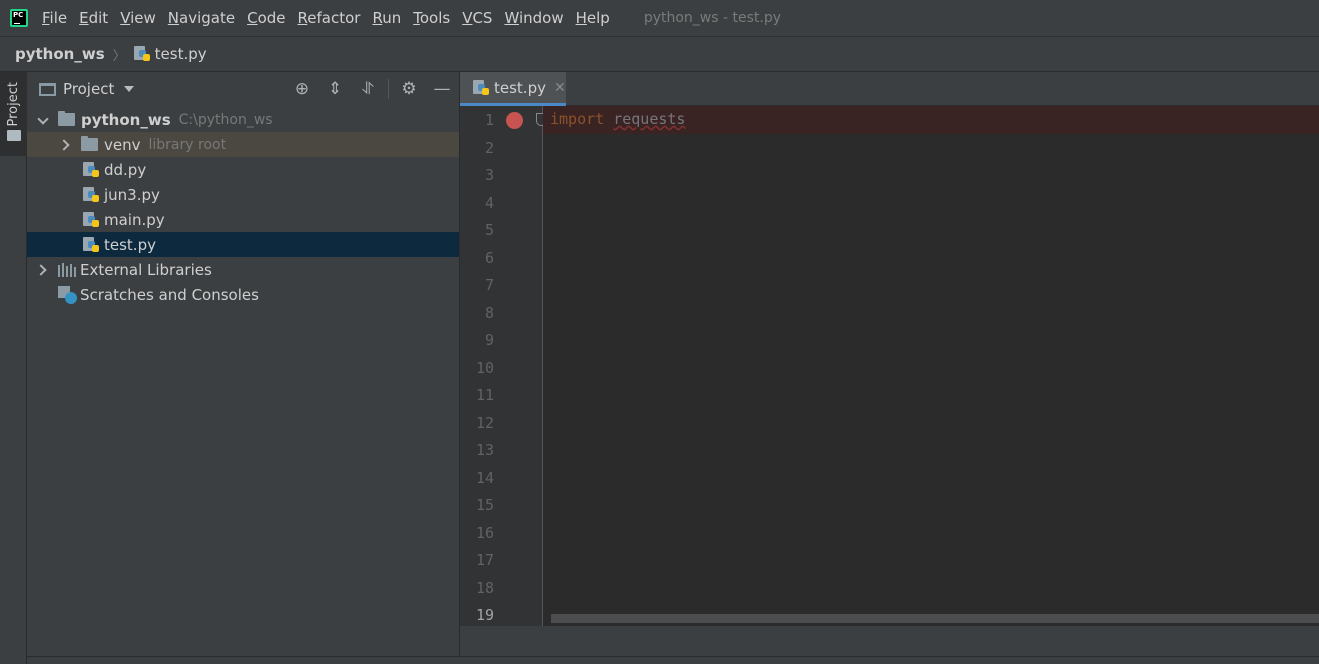 The width and height of the screenshot is (1319, 664). Describe the element at coordinates (54, 18) in the screenshot. I see `menu-file: File` at that location.